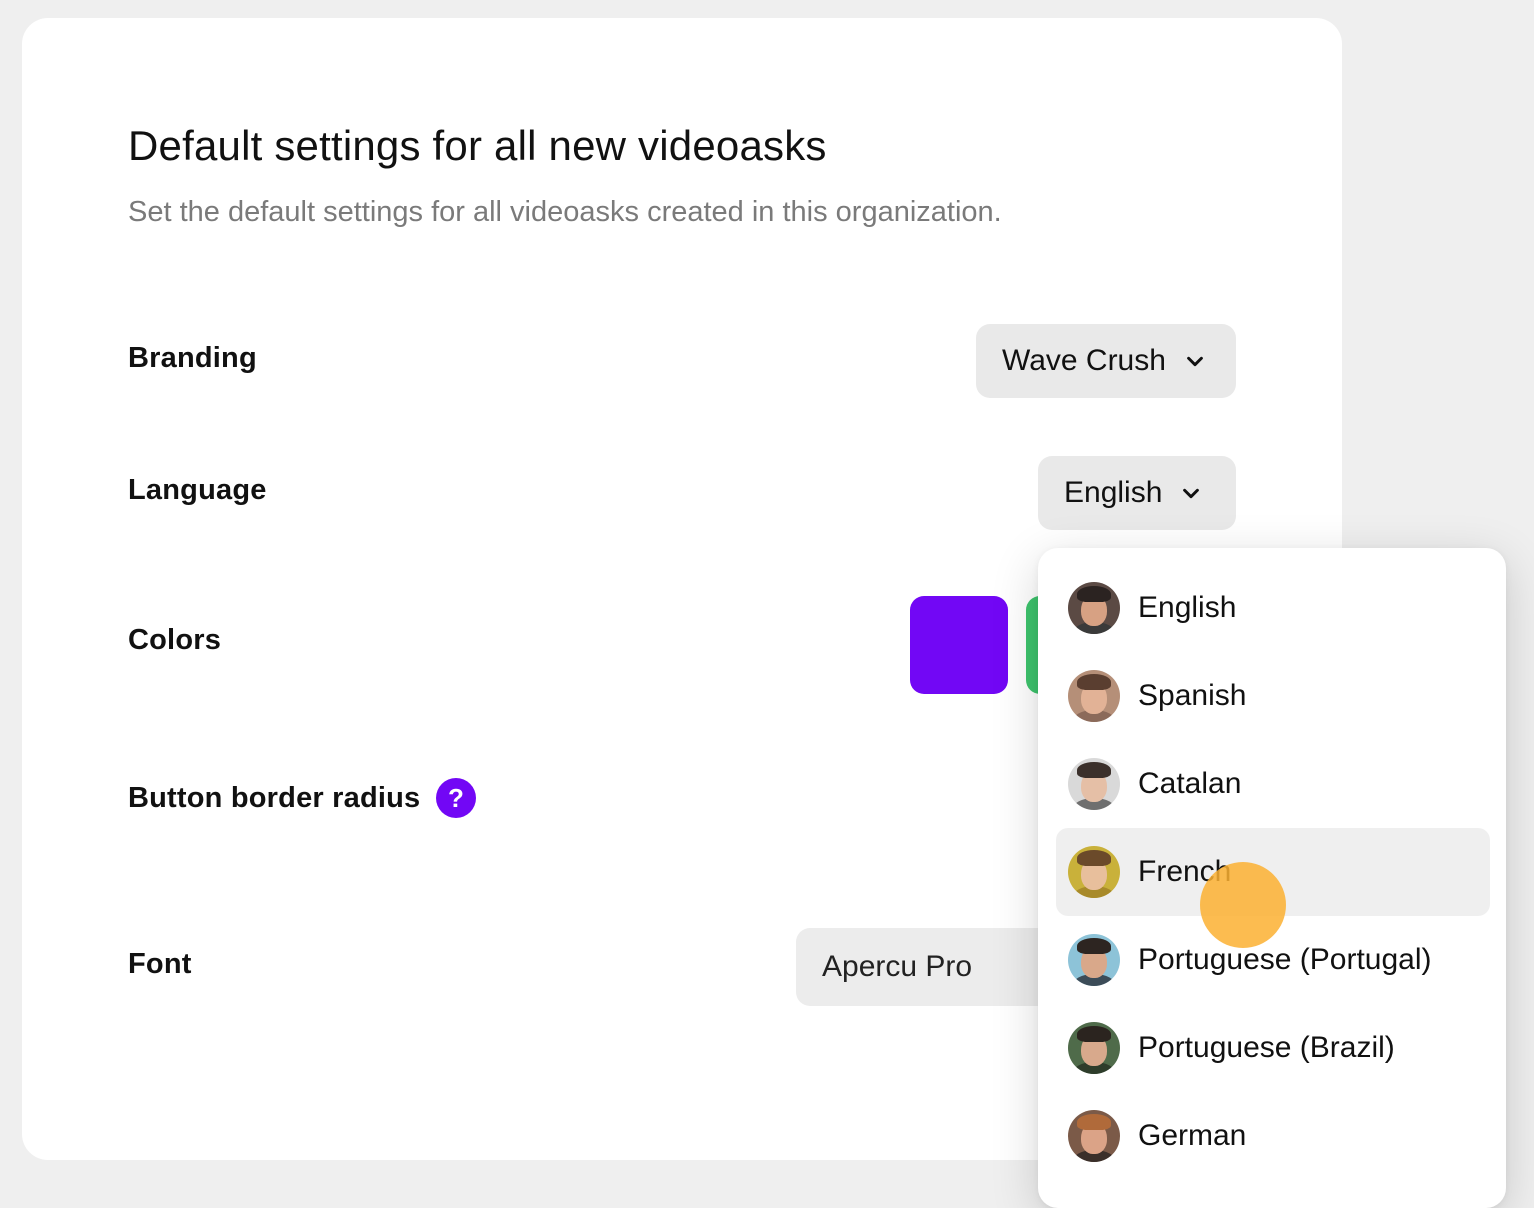  What do you see at coordinates (1192, 695) in the screenshot?
I see `language-option-label: Spanish` at bounding box center [1192, 695].